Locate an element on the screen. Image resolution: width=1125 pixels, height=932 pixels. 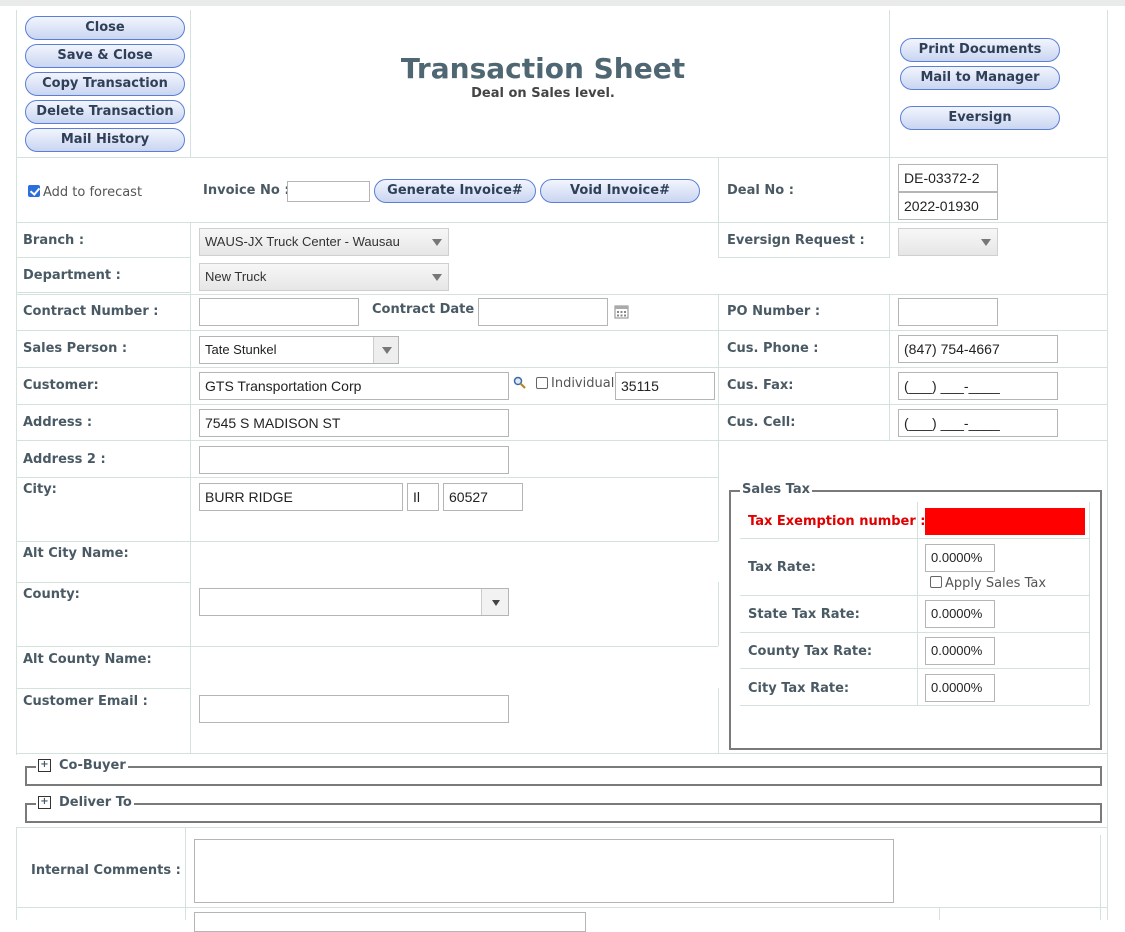
branch-select: WAUS-JX Truck Center - Wausau is located at coordinates (324, 242).